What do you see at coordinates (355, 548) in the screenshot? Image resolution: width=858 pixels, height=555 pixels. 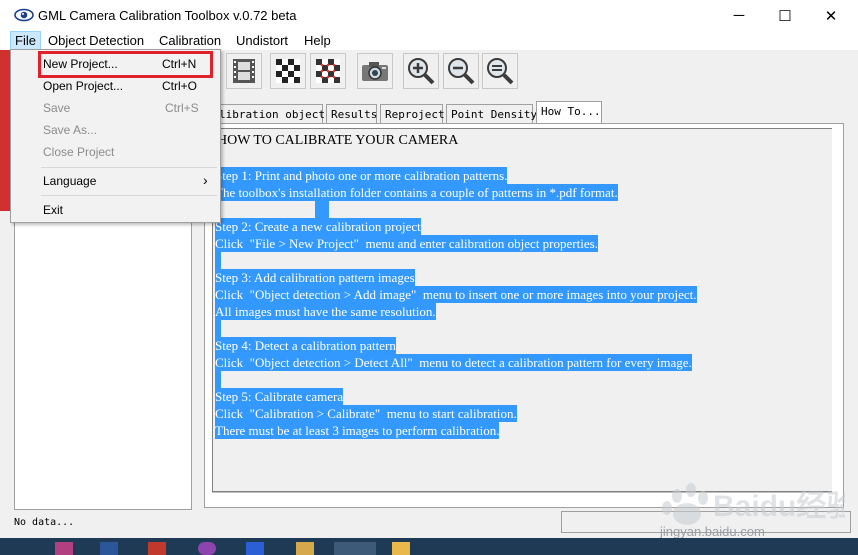 I see `gml-app-taskbar-icon` at bounding box center [355, 548].